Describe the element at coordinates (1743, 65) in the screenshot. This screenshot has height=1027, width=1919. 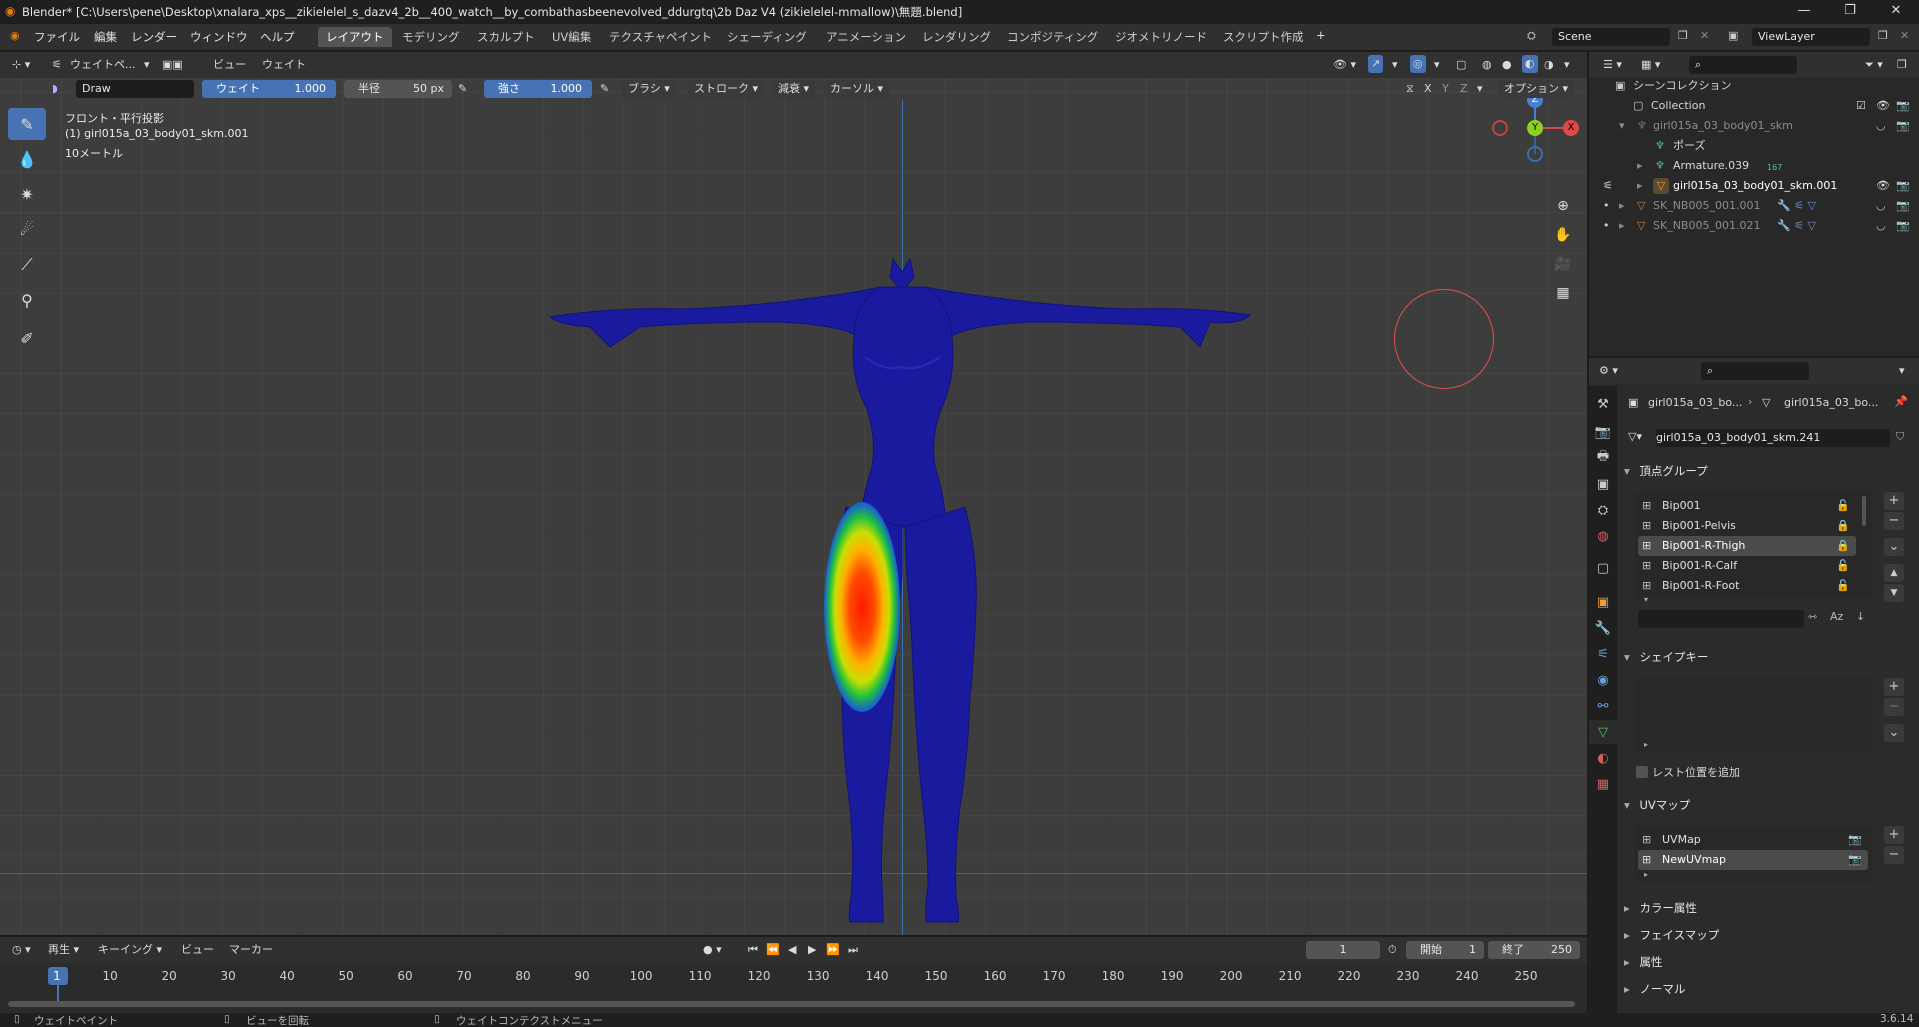
I see `outliner-search-input: ⌕` at that location.